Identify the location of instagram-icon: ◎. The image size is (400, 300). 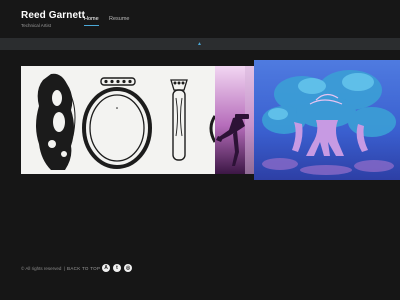
(128, 268).